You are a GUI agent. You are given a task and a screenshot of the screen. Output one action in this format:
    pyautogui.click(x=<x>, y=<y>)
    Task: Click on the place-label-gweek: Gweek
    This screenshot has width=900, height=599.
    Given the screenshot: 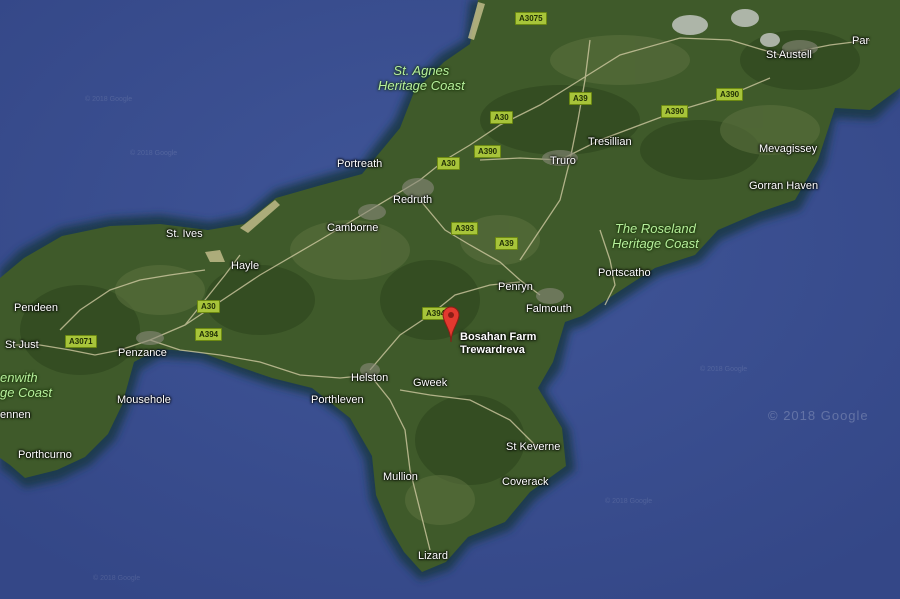 What is the action you would take?
    pyautogui.click(x=430, y=383)
    